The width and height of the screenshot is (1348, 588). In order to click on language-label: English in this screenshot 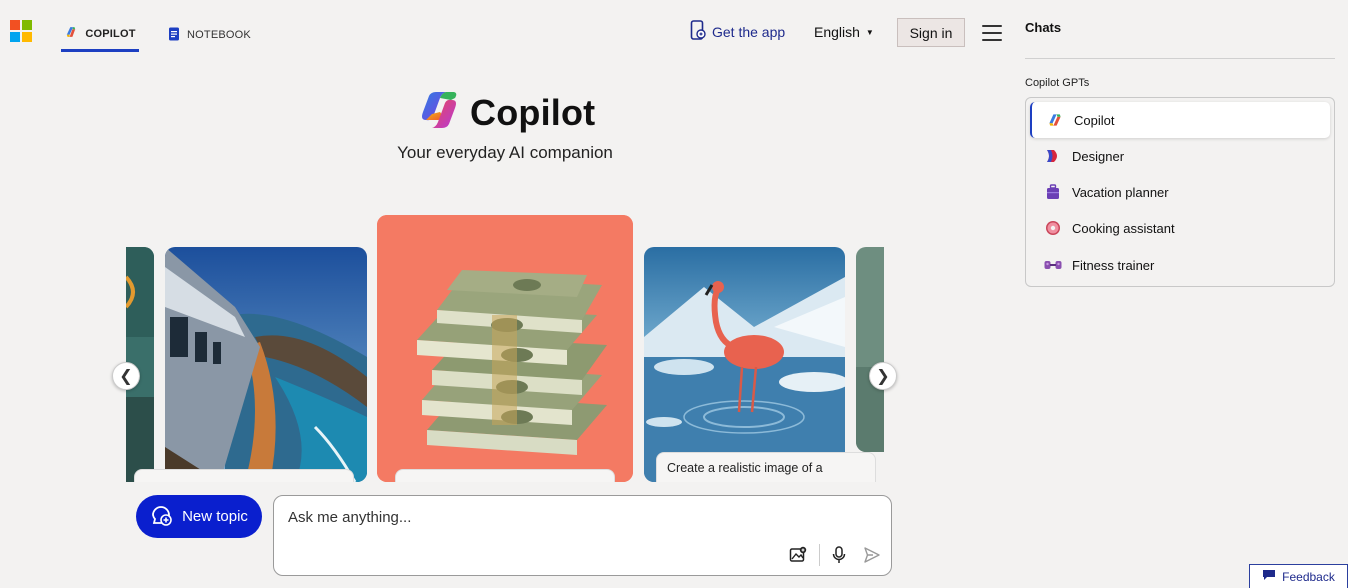, I will do `click(837, 32)`.